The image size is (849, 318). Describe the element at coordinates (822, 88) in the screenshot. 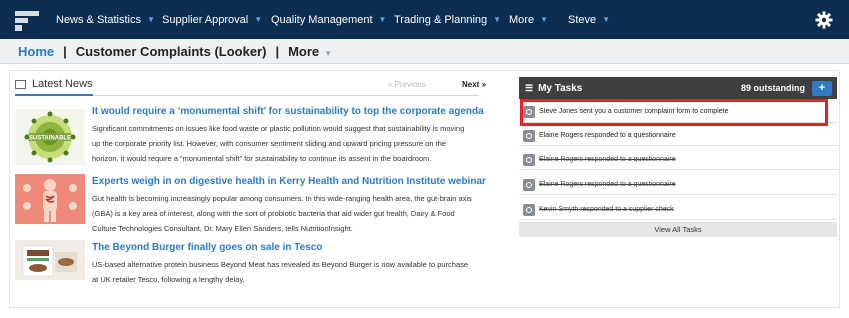

I see `add-task-button: +` at that location.